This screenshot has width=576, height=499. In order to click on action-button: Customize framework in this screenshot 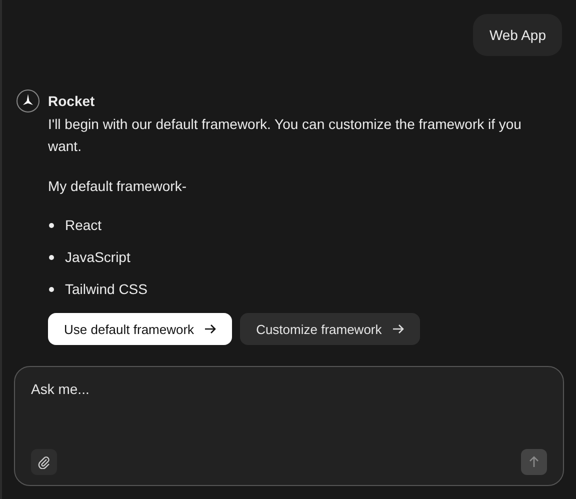, I will do `click(330, 329)`.